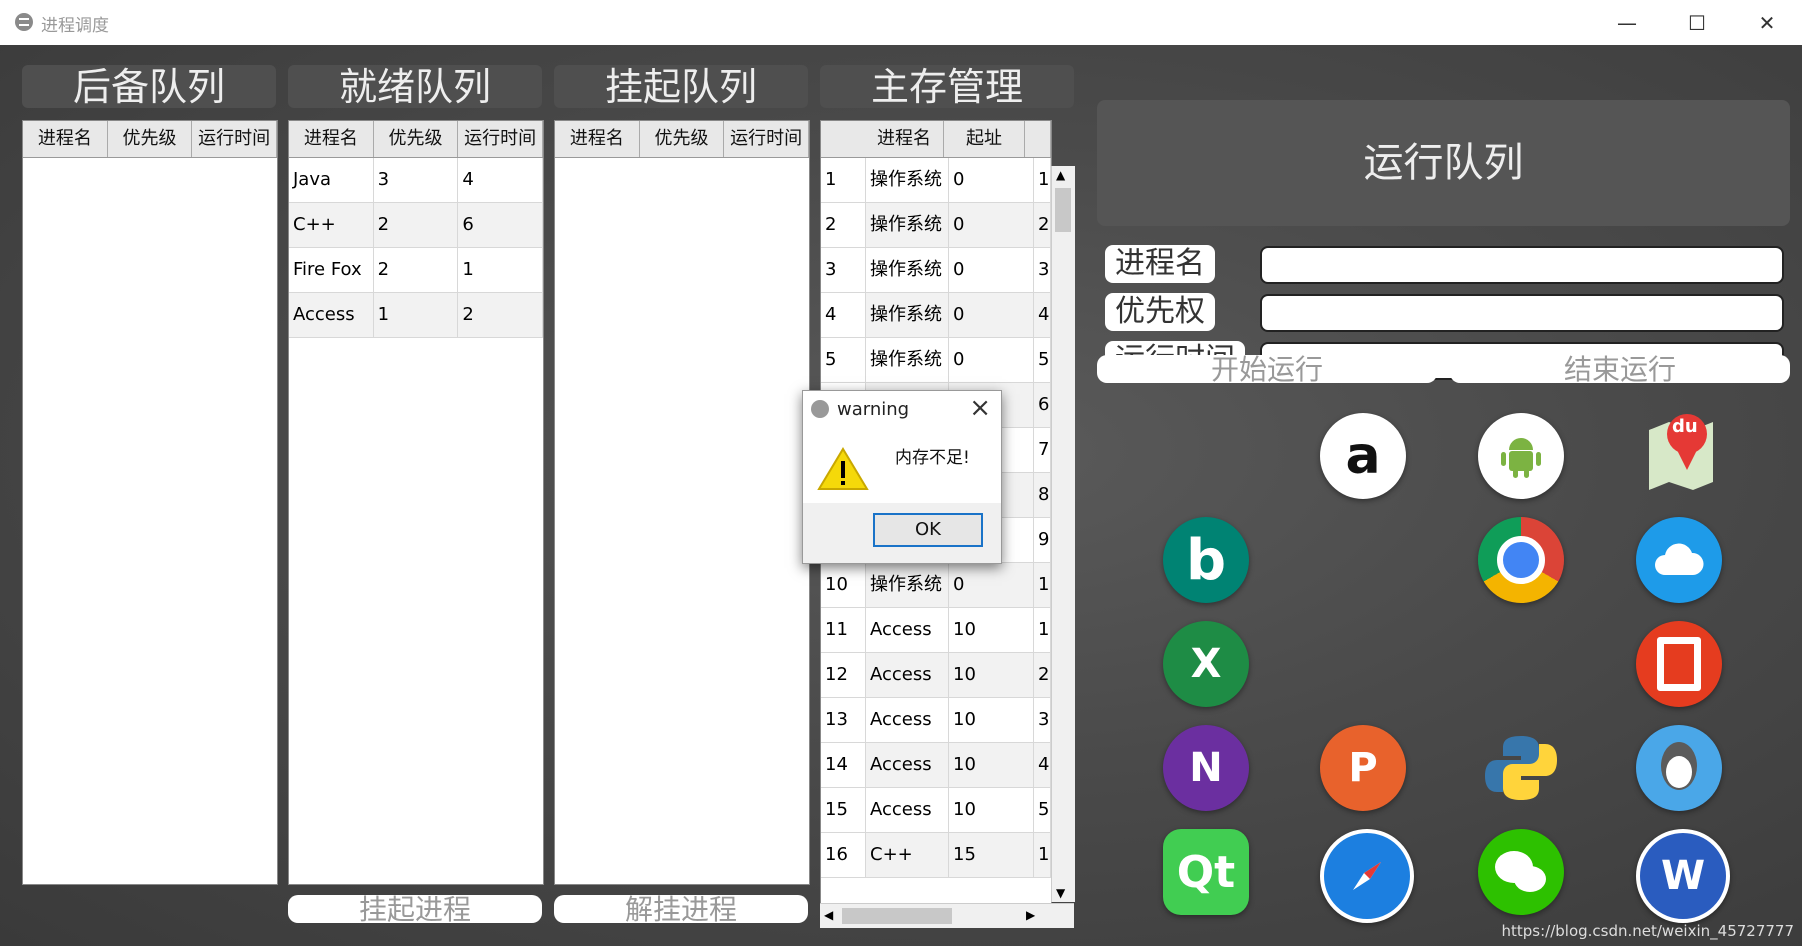 The width and height of the screenshot is (1802, 946). I want to click on cloud-glyph, so click(1679, 559).